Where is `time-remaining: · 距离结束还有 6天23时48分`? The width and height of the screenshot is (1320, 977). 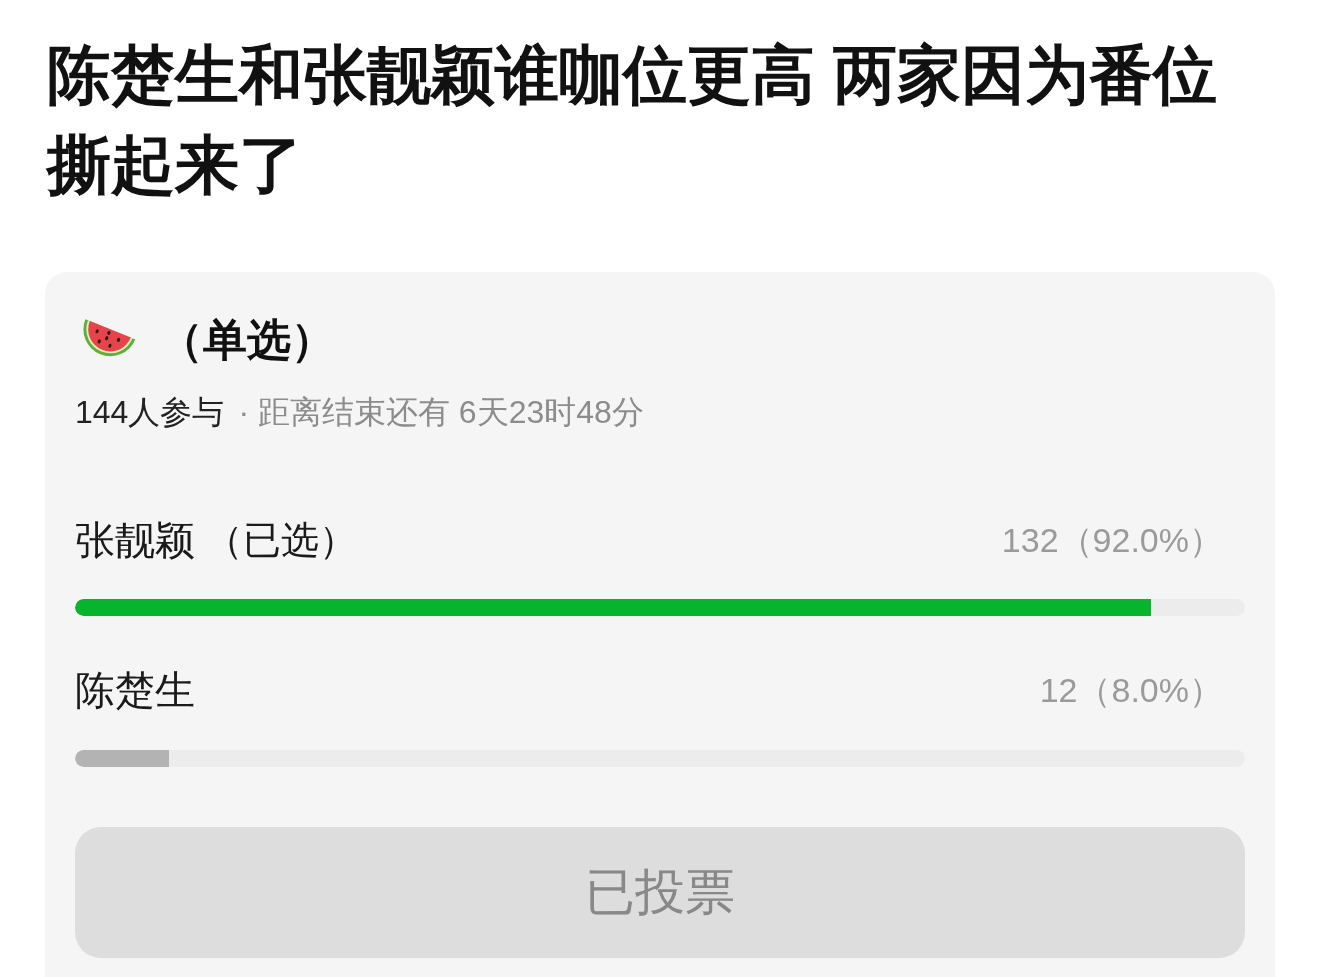 time-remaining: · 距离结束还有 6天23时48分 is located at coordinates (441, 412).